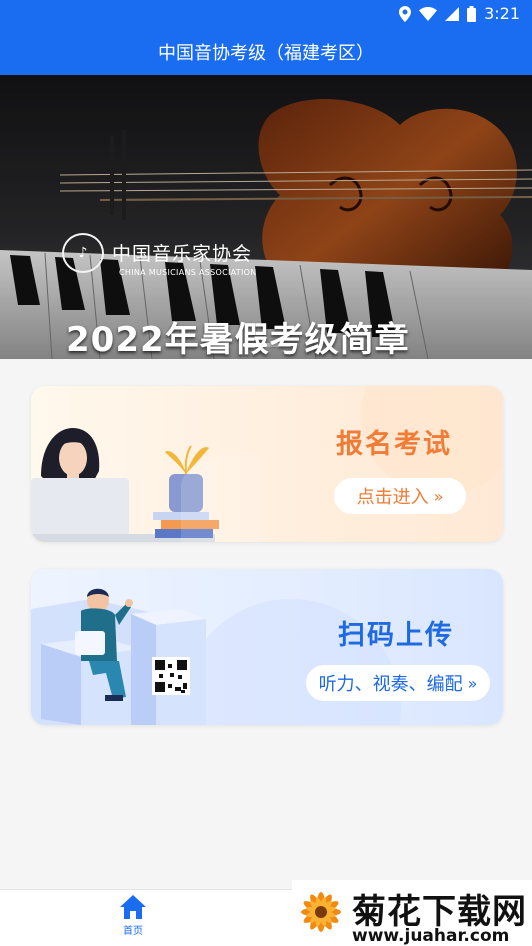 The height and width of the screenshot is (946, 532). I want to click on site-watermark: 菊花下载网 www.juahar.com, so click(412, 913).